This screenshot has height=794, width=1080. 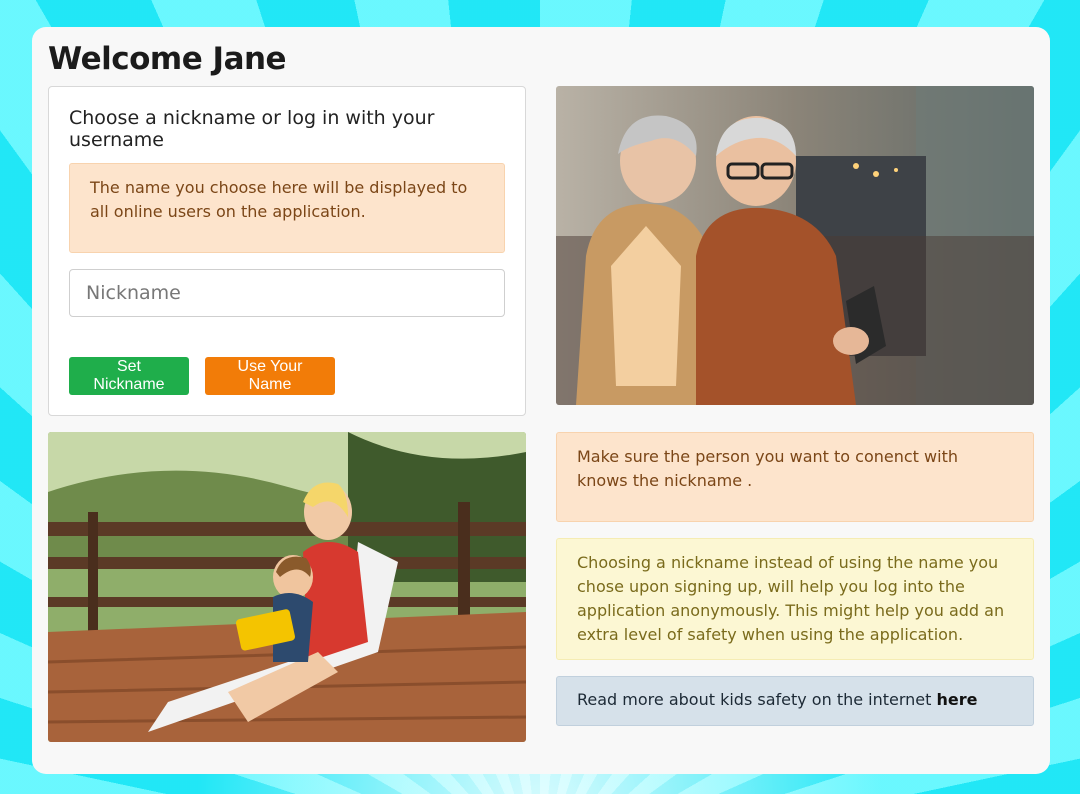 I want to click on kids-safety-link: here, so click(x=957, y=699).